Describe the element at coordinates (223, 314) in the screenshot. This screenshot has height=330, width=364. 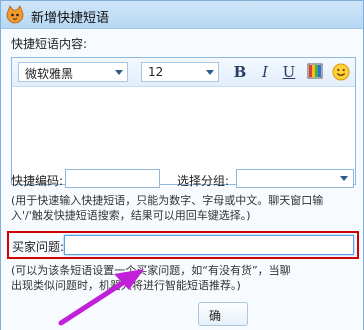
I see `confirm-button: 确` at that location.